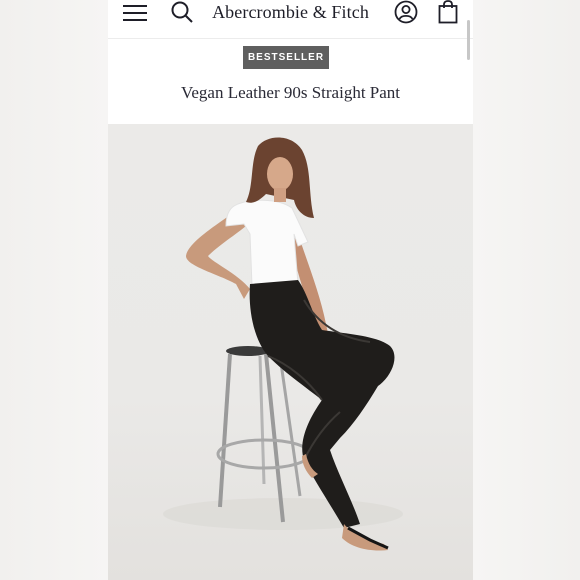  I want to click on top-navigation-bar: Abercrombie & Fitch, so click(290, 19).